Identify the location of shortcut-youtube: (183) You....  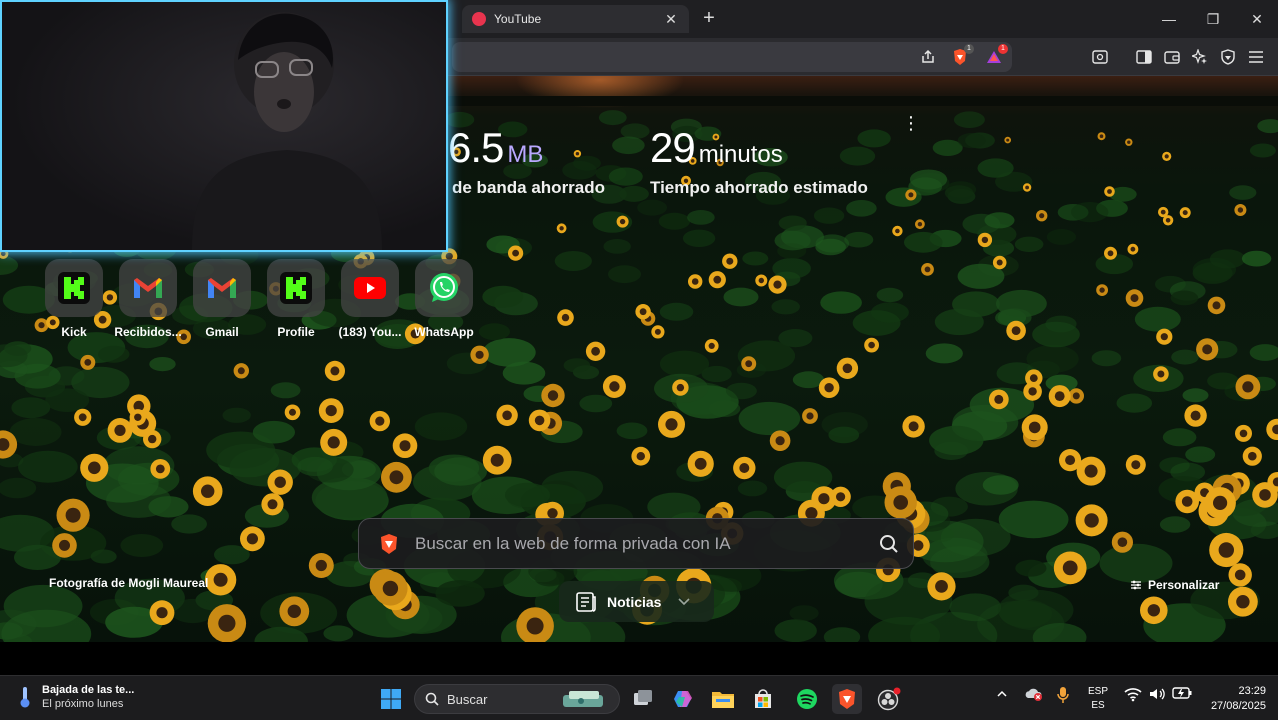
(370, 299).